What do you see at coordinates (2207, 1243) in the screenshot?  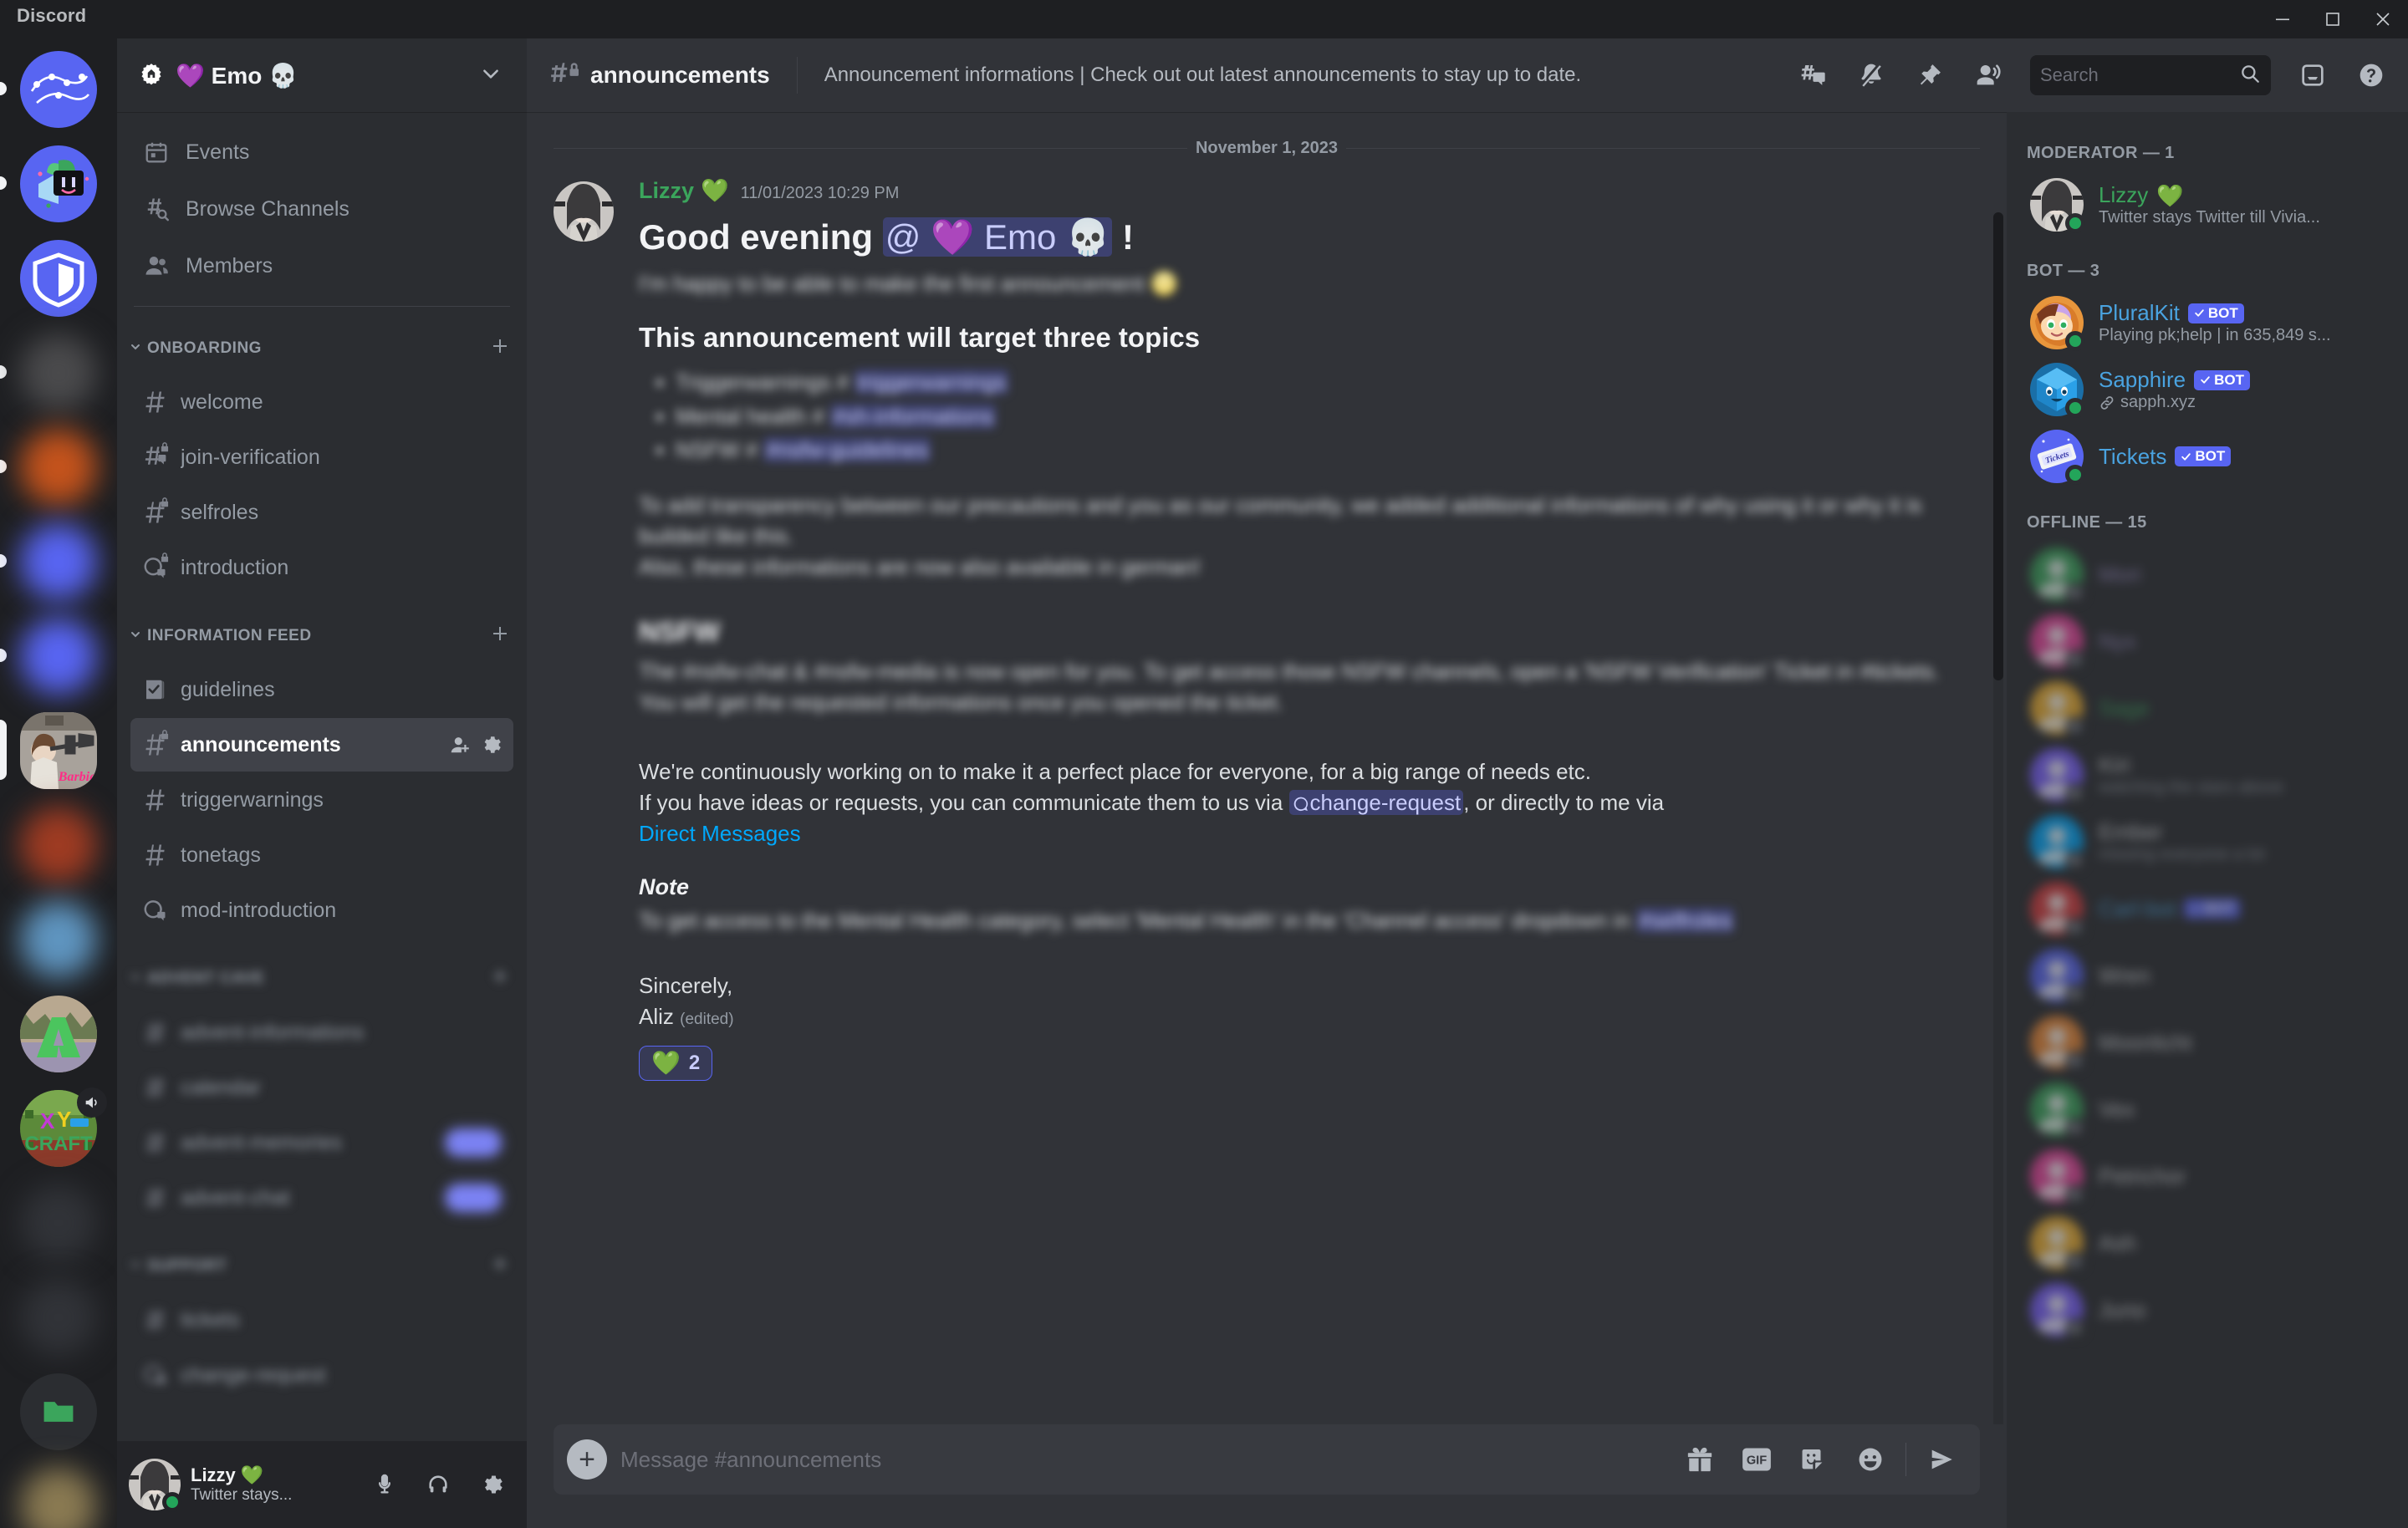 I see `member-ash: Ash` at bounding box center [2207, 1243].